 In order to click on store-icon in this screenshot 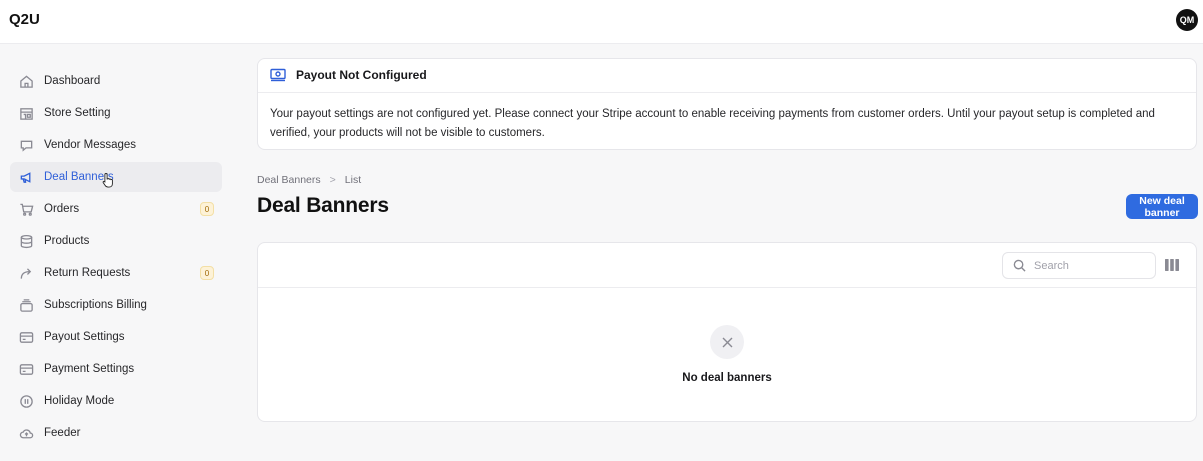, I will do `click(26, 113)`.